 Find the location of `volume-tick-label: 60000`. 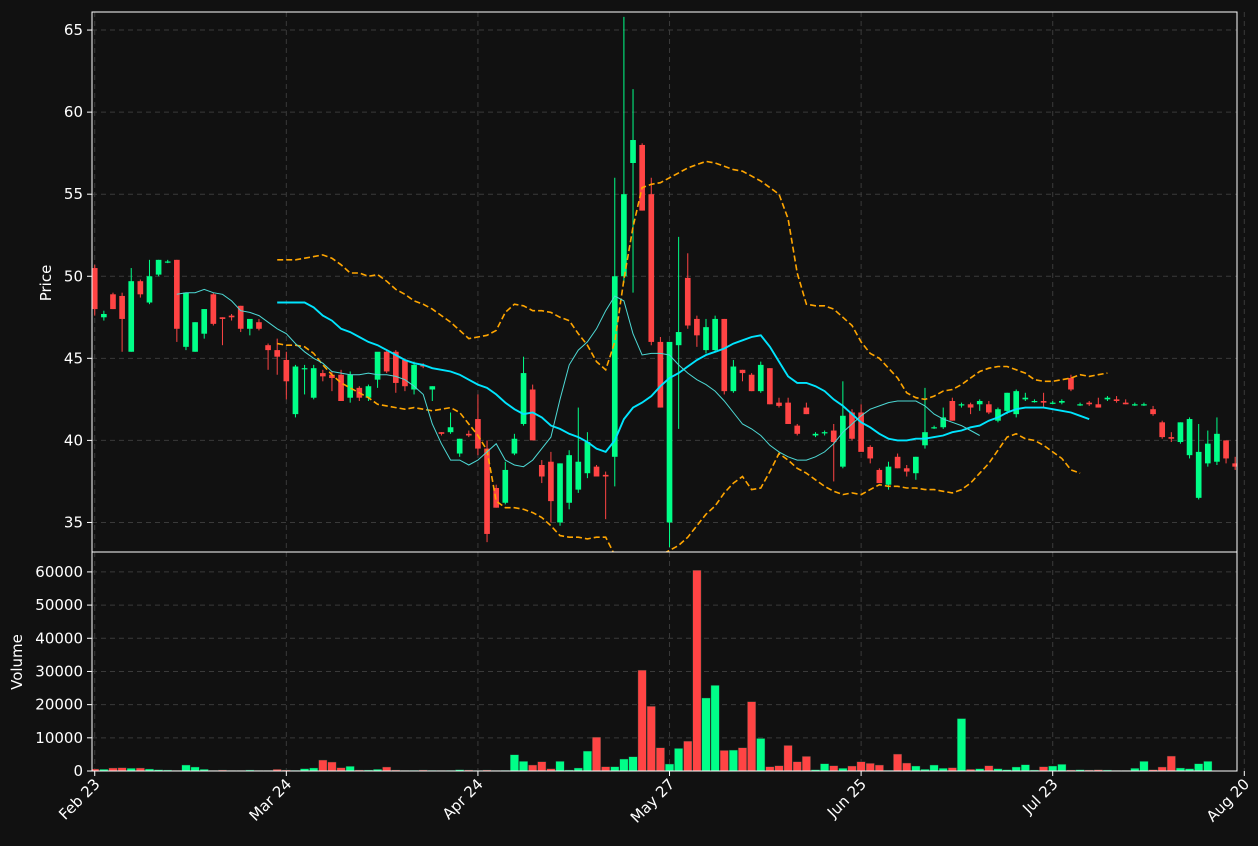

volume-tick-label: 60000 is located at coordinates (59, 572).